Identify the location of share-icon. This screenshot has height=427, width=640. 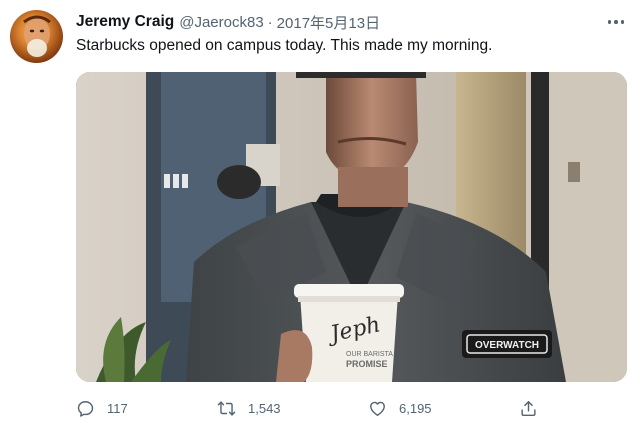
(528, 408).